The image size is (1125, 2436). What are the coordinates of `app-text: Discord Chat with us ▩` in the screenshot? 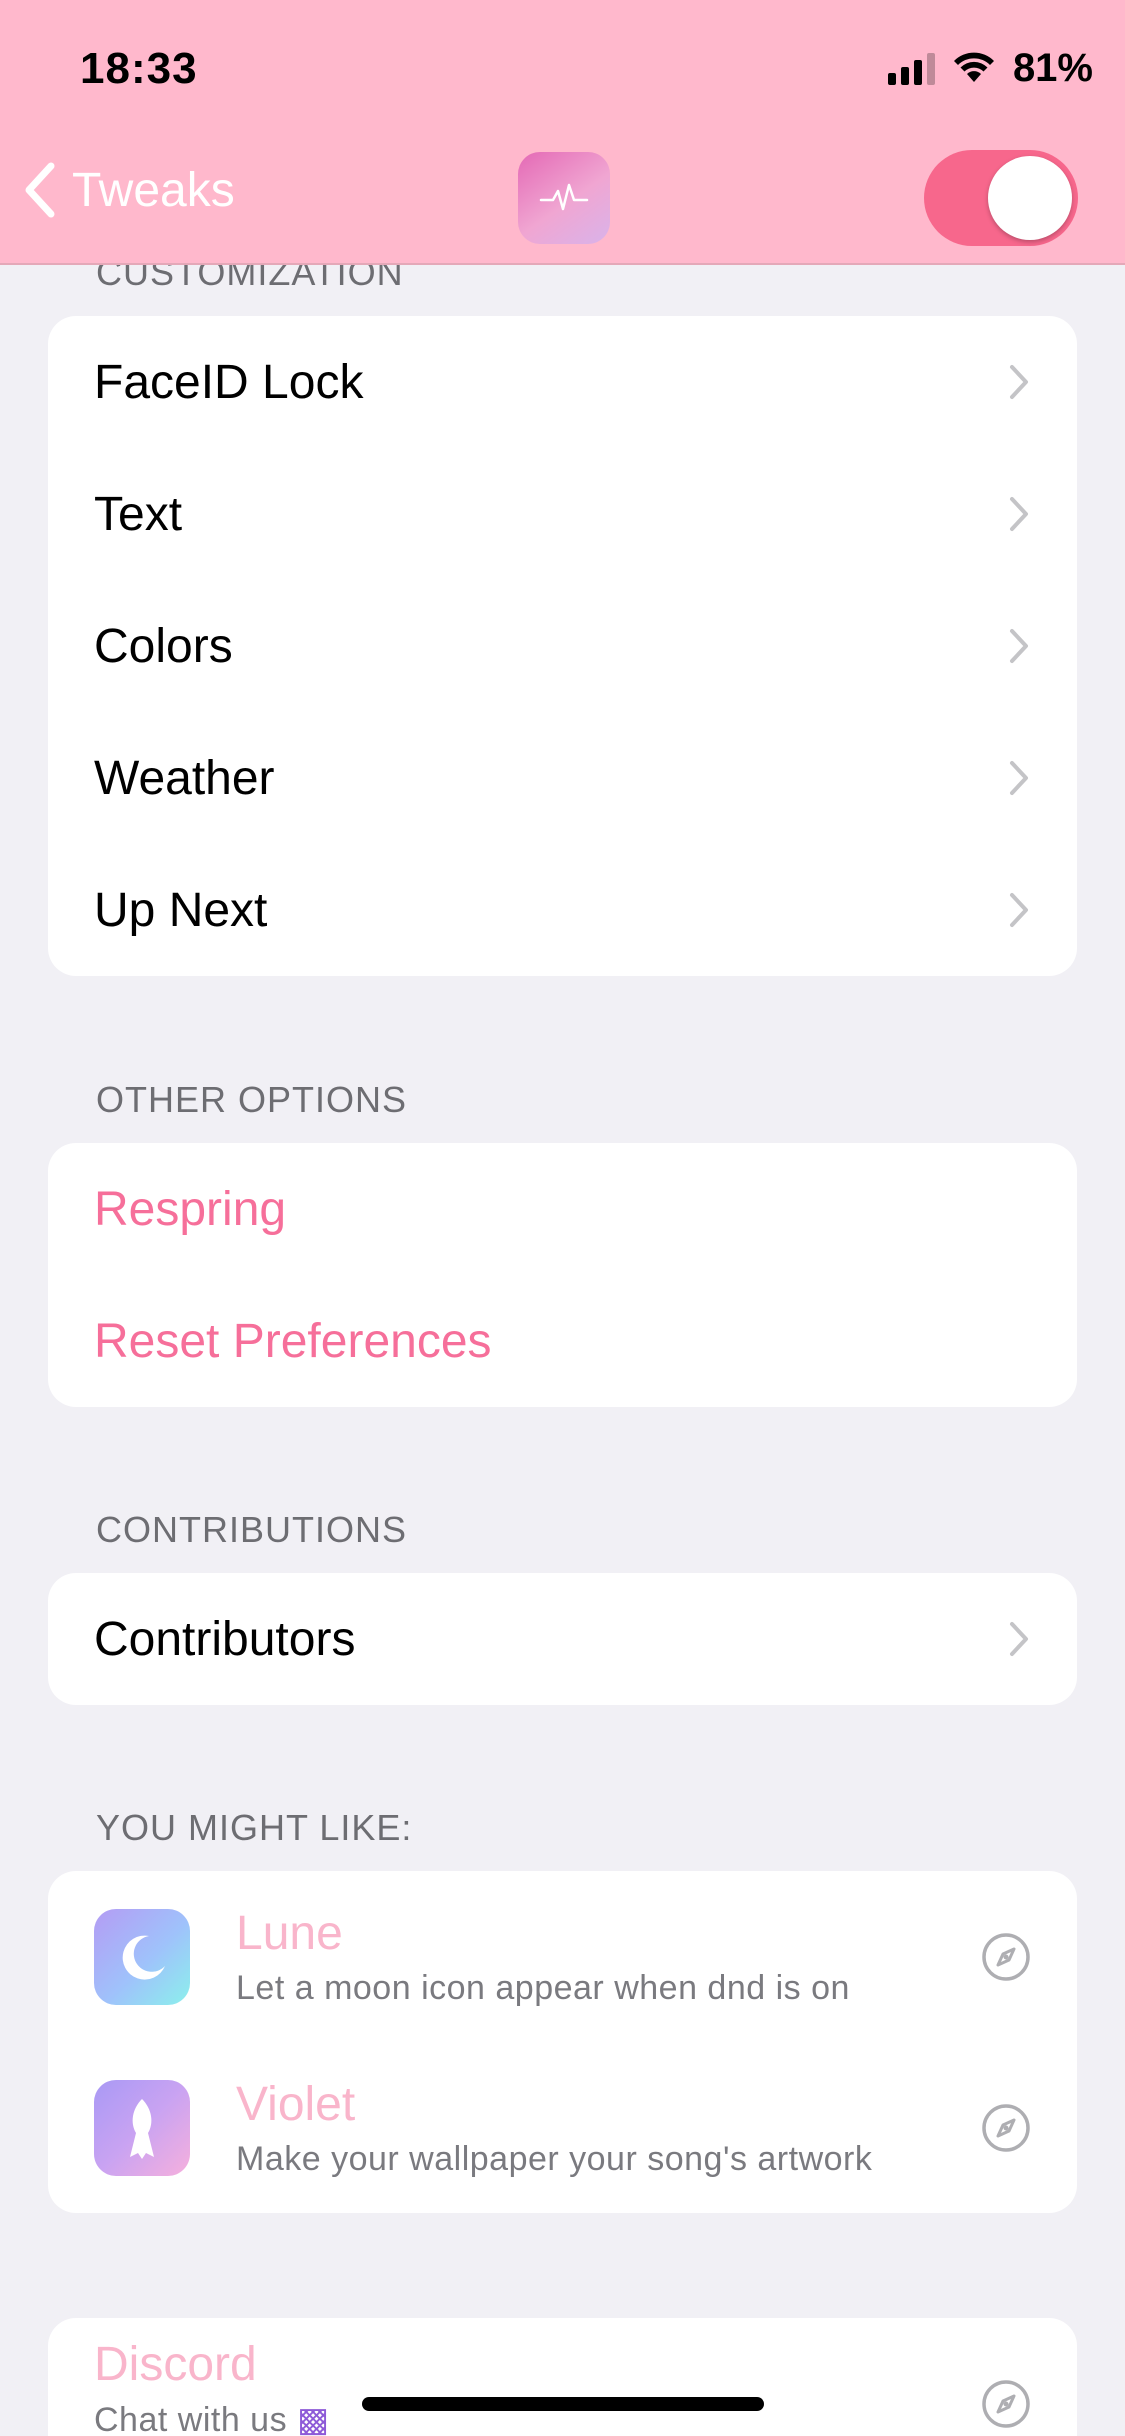 It's located at (212, 2386).